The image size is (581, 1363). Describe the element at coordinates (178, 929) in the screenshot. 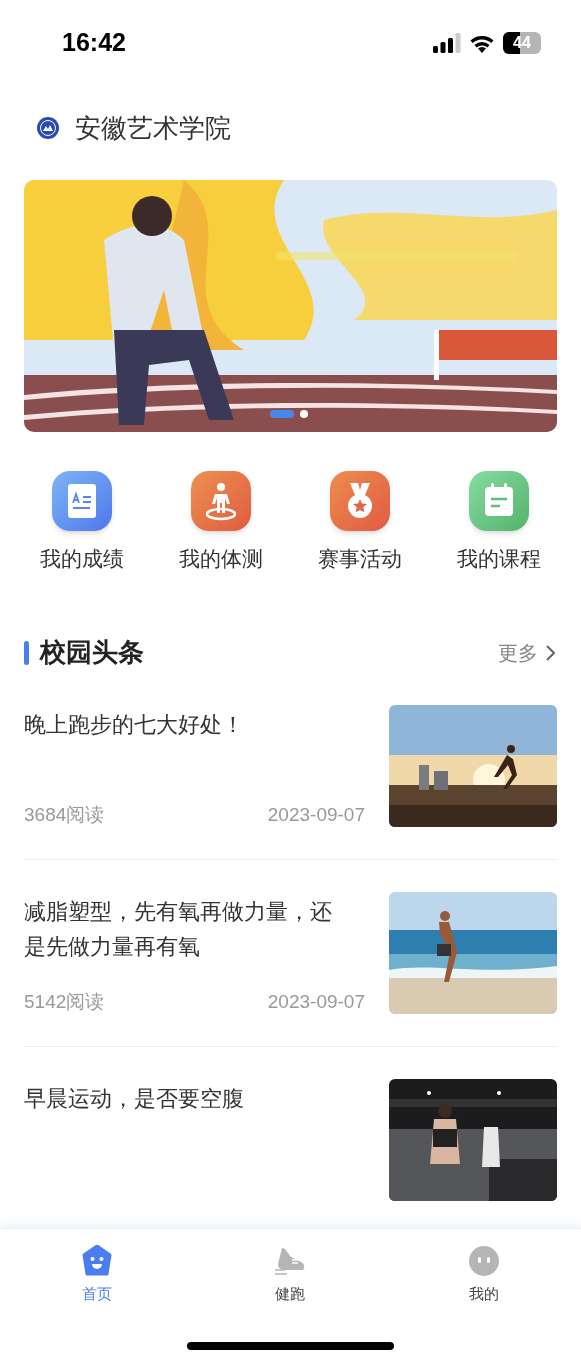

I see `article-title: 减脂塑型，先有氧再做力量，还是先做力量再有氧` at that location.